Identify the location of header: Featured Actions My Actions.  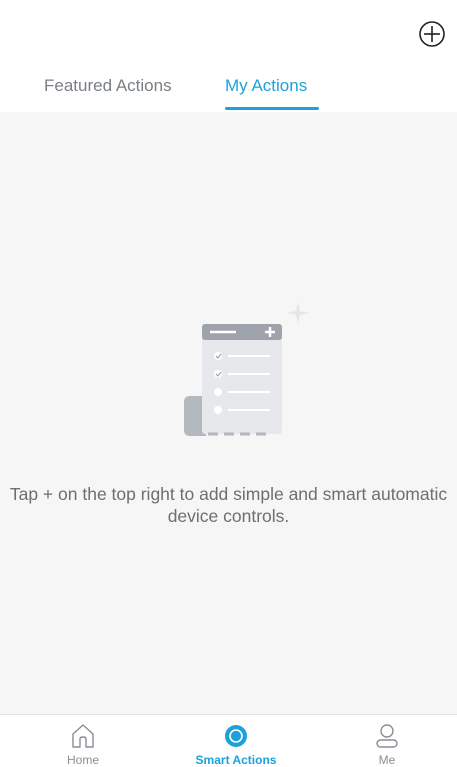
(228, 56).